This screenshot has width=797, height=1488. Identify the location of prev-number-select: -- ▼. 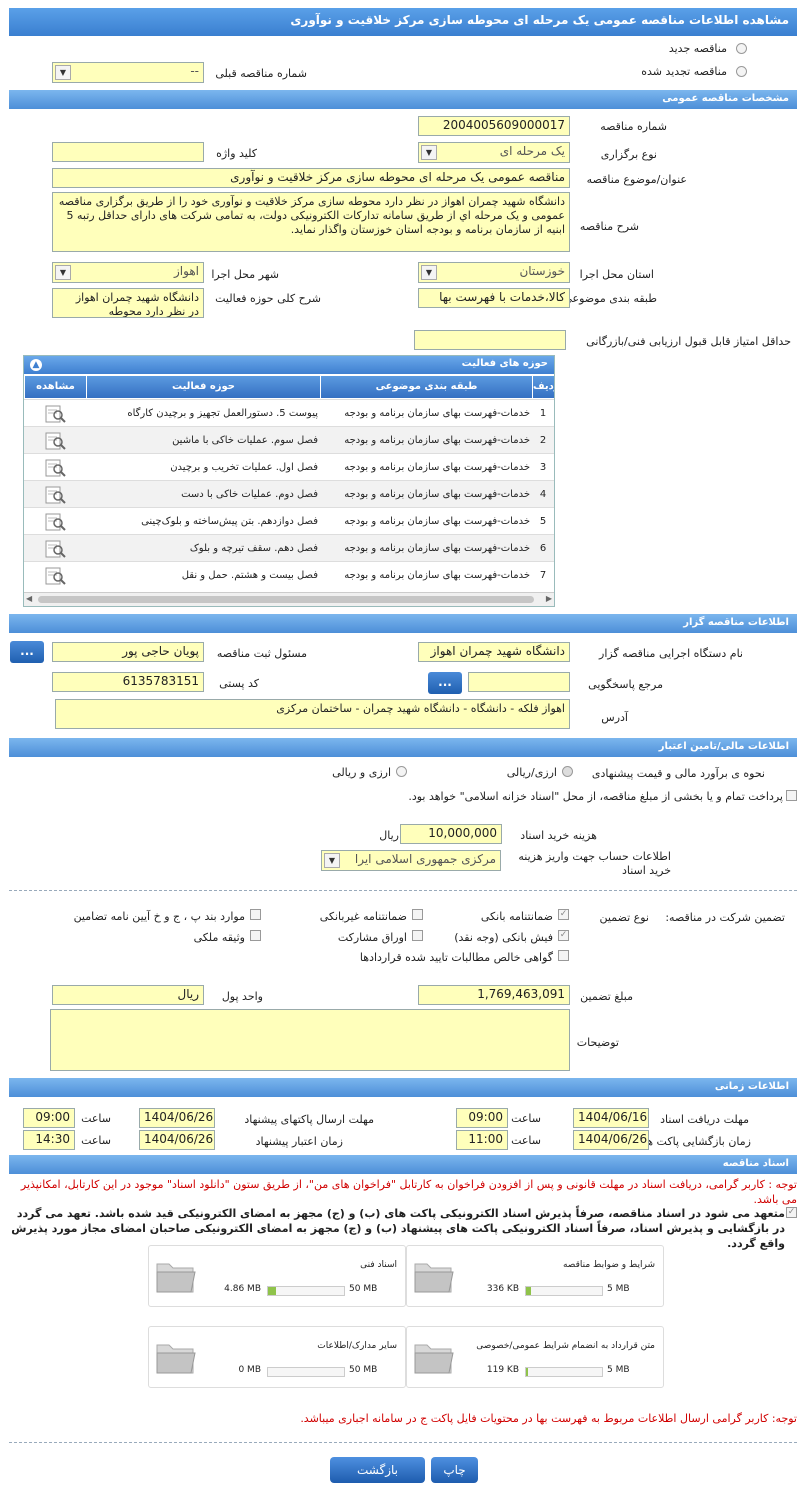
(128, 72).